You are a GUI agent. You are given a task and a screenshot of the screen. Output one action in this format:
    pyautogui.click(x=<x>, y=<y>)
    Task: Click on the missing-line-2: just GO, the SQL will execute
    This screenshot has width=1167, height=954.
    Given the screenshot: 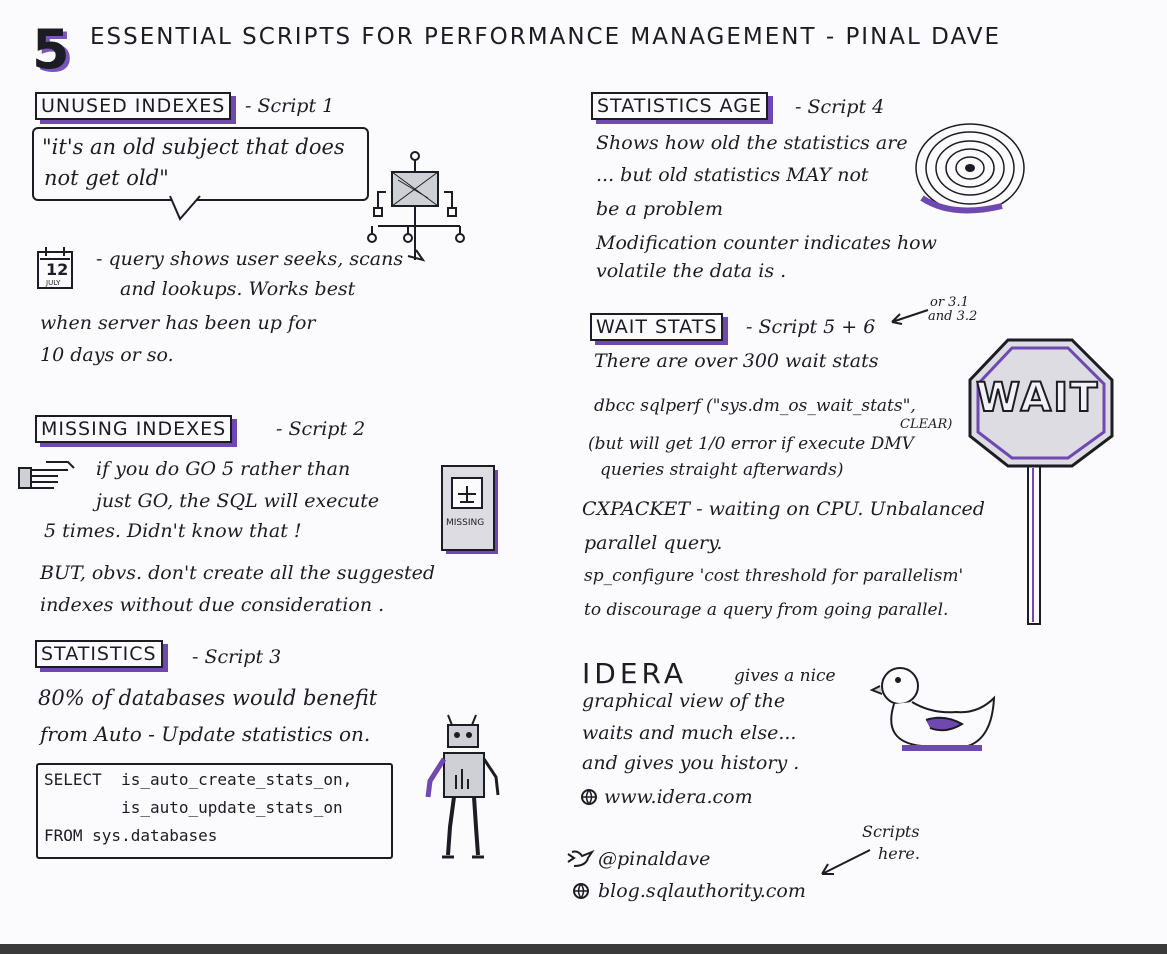 What is the action you would take?
    pyautogui.click(x=238, y=501)
    